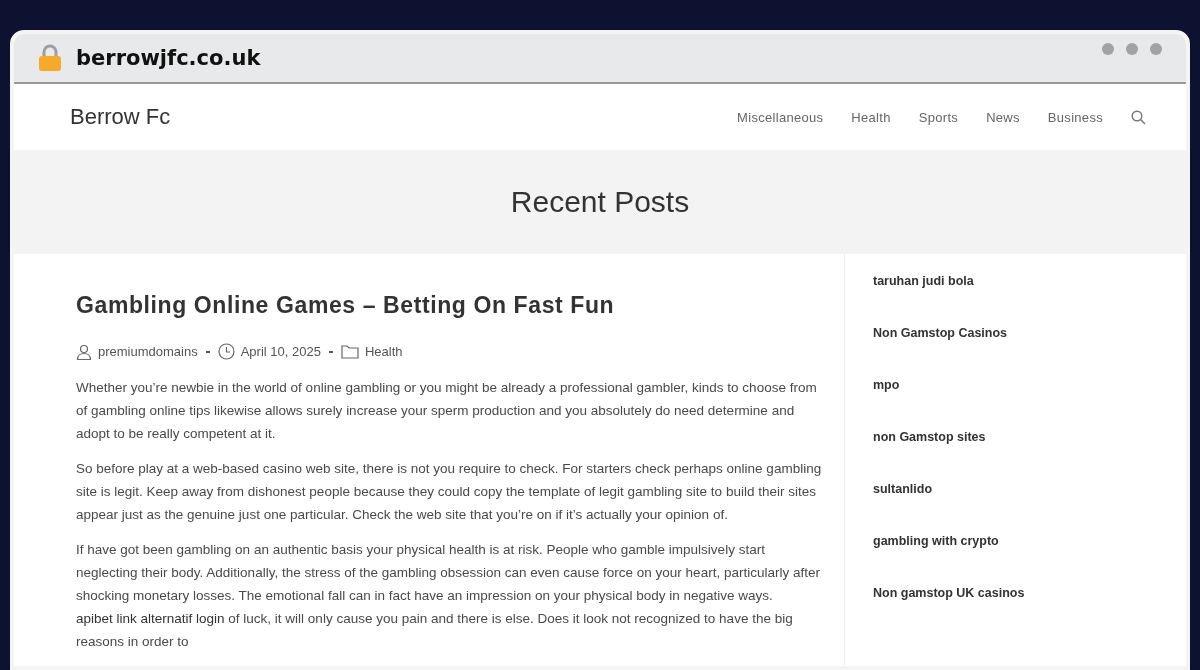  Describe the element at coordinates (280, 351) in the screenshot. I see `post-date: April 10, 2025` at that location.